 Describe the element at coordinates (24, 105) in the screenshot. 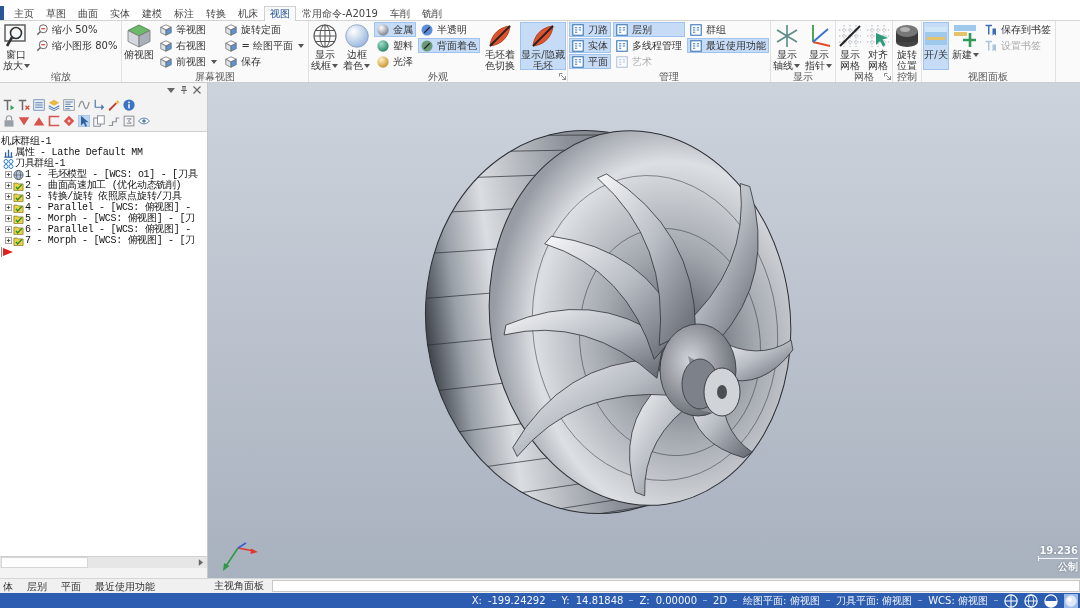

I see `tee-cross-icon` at that location.